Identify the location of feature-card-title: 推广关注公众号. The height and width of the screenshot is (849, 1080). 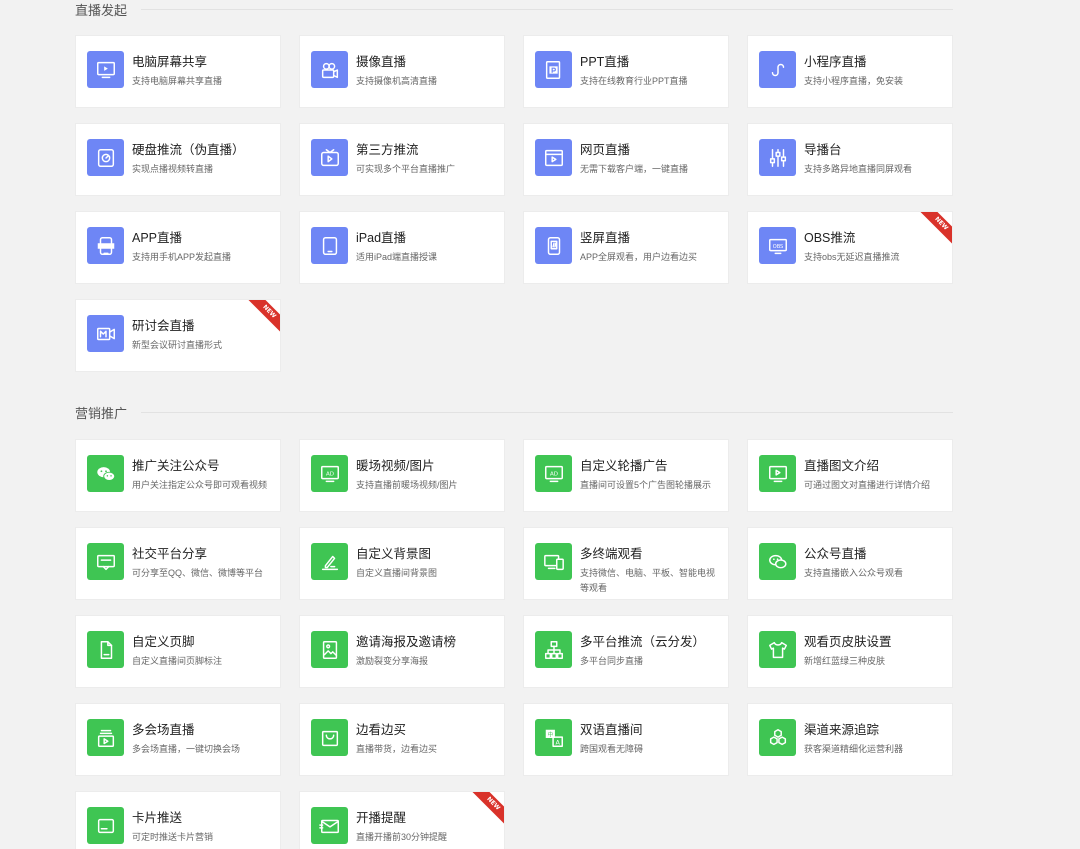
(176, 466).